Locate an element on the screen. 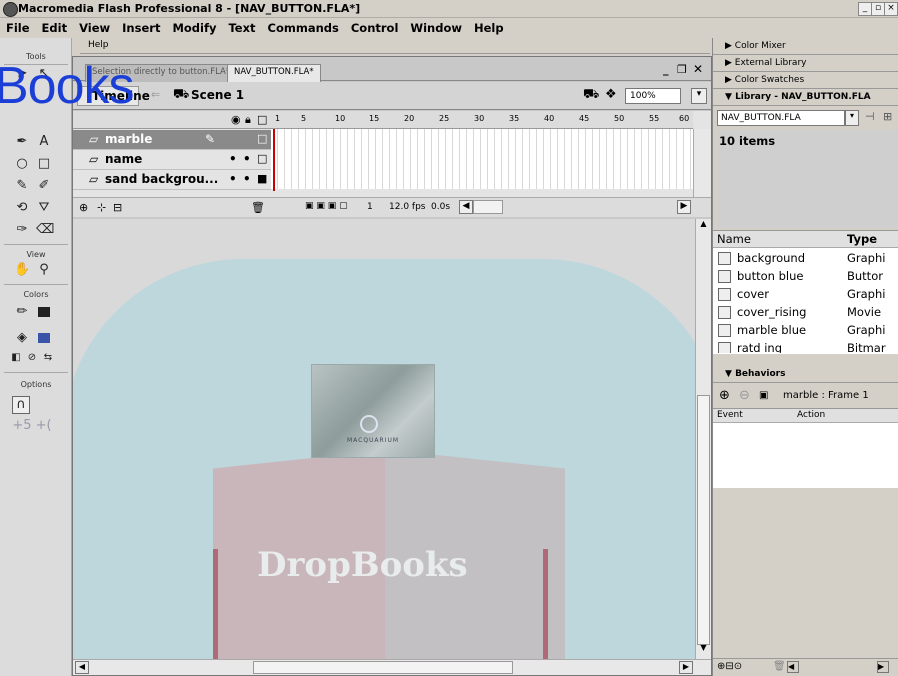  doc-minimize-icon: _ is located at coordinates (666, 69).